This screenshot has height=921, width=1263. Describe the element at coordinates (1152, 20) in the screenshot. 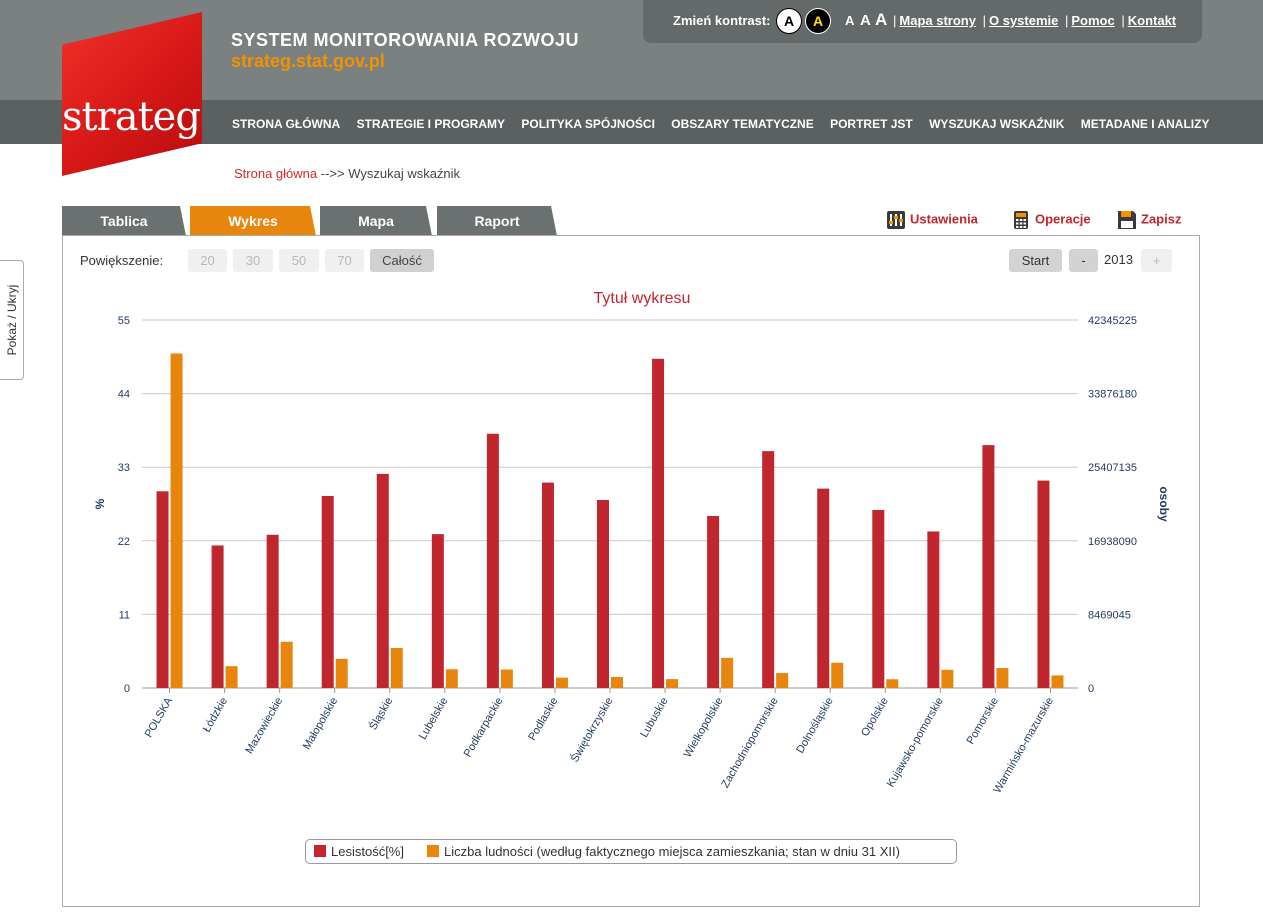

I see `link-contact: Kontakt` at that location.